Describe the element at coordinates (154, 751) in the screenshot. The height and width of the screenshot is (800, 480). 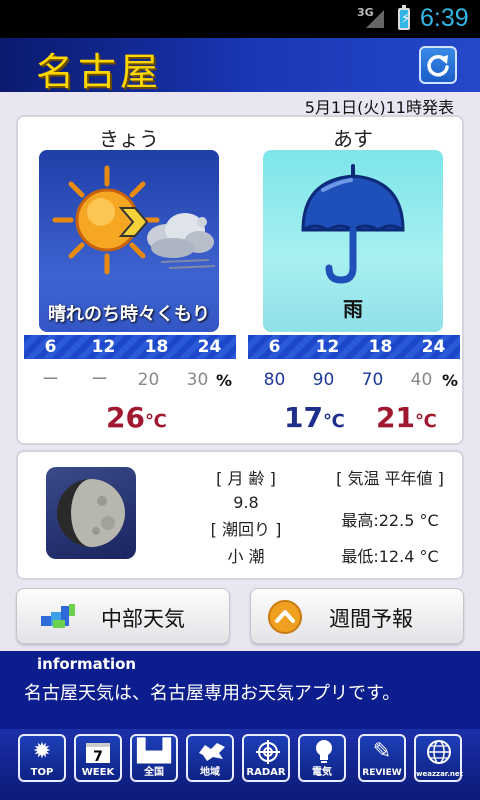
I see `buildings-icon: ▙▟` at that location.